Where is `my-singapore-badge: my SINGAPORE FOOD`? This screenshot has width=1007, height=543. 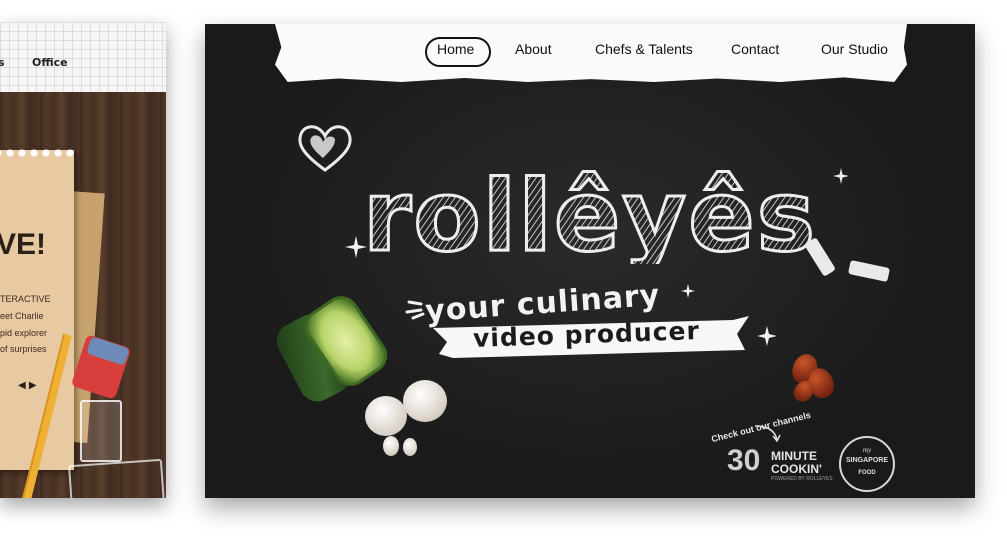
my-singapore-badge: my SINGAPORE FOOD is located at coordinates (867, 464).